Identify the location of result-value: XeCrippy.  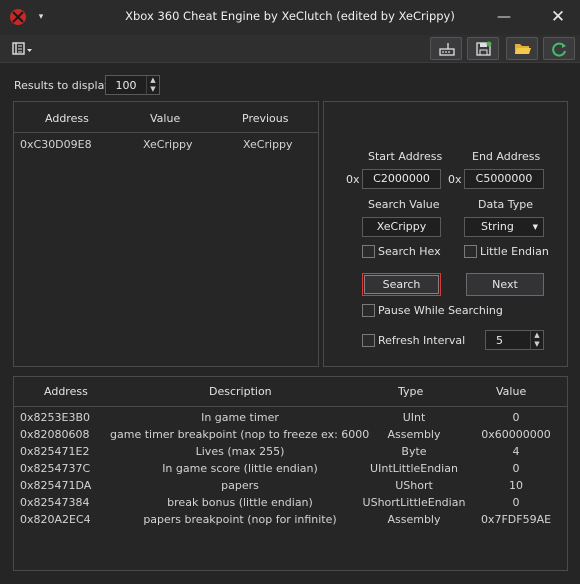
(168, 144).